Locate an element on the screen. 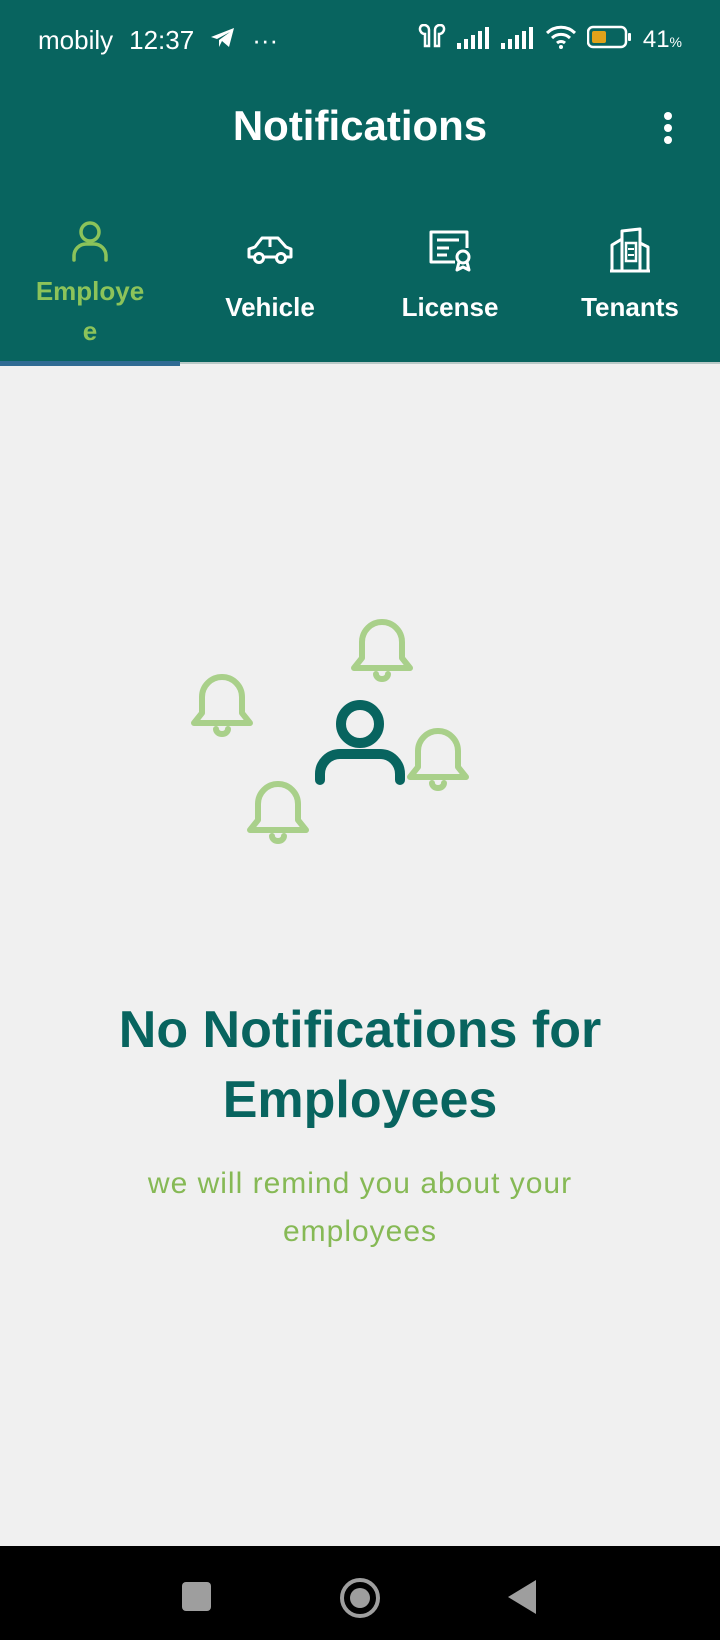 The height and width of the screenshot is (1640, 720). battery-percent: 41% is located at coordinates (662, 39).